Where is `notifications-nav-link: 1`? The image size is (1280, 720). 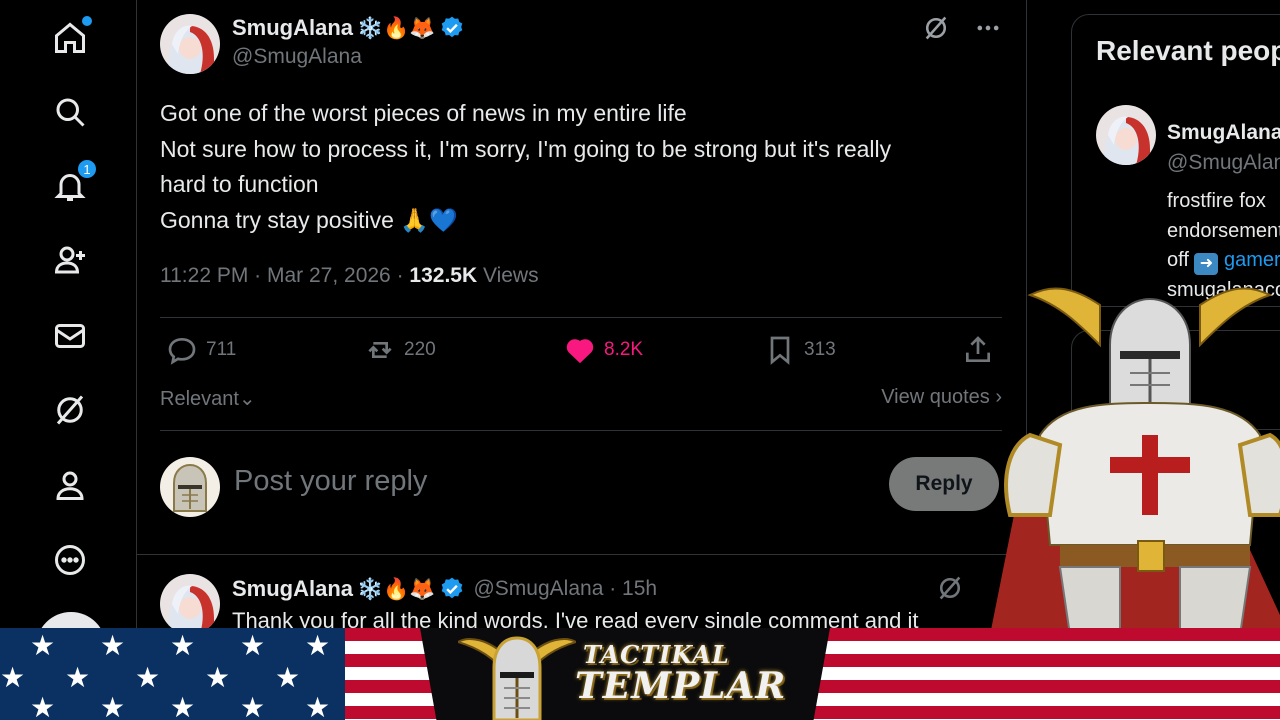 notifications-nav-link: 1 is located at coordinates (73, 184).